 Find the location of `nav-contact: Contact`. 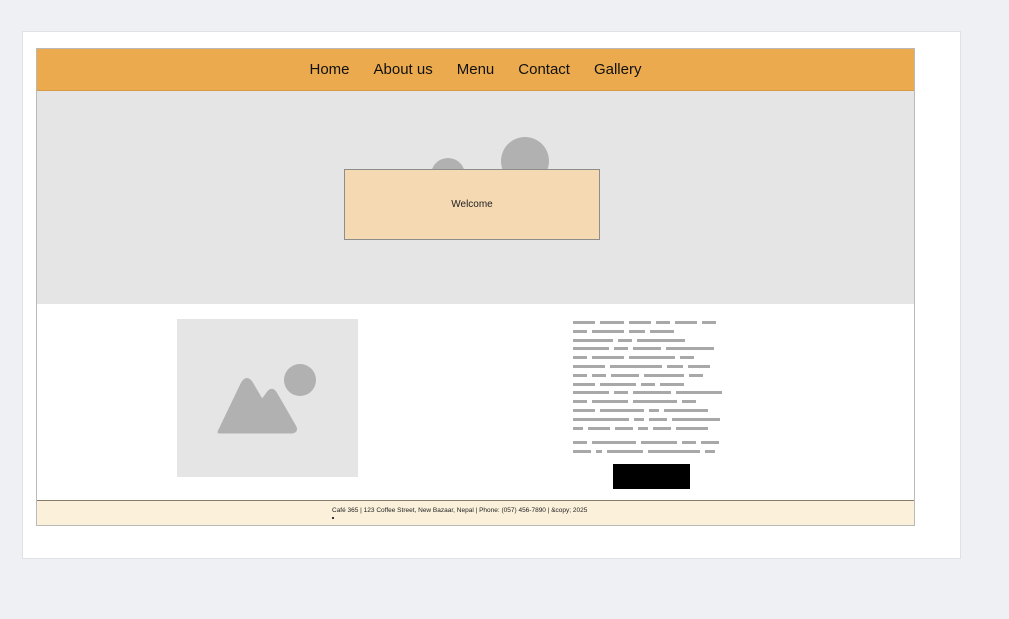

nav-contact: Contact is located at coordinates (544, 69).